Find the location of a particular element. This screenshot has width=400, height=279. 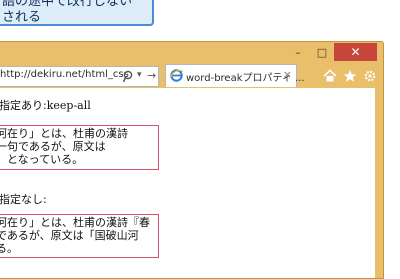

gear-icon is located at coordinates (370, 76).